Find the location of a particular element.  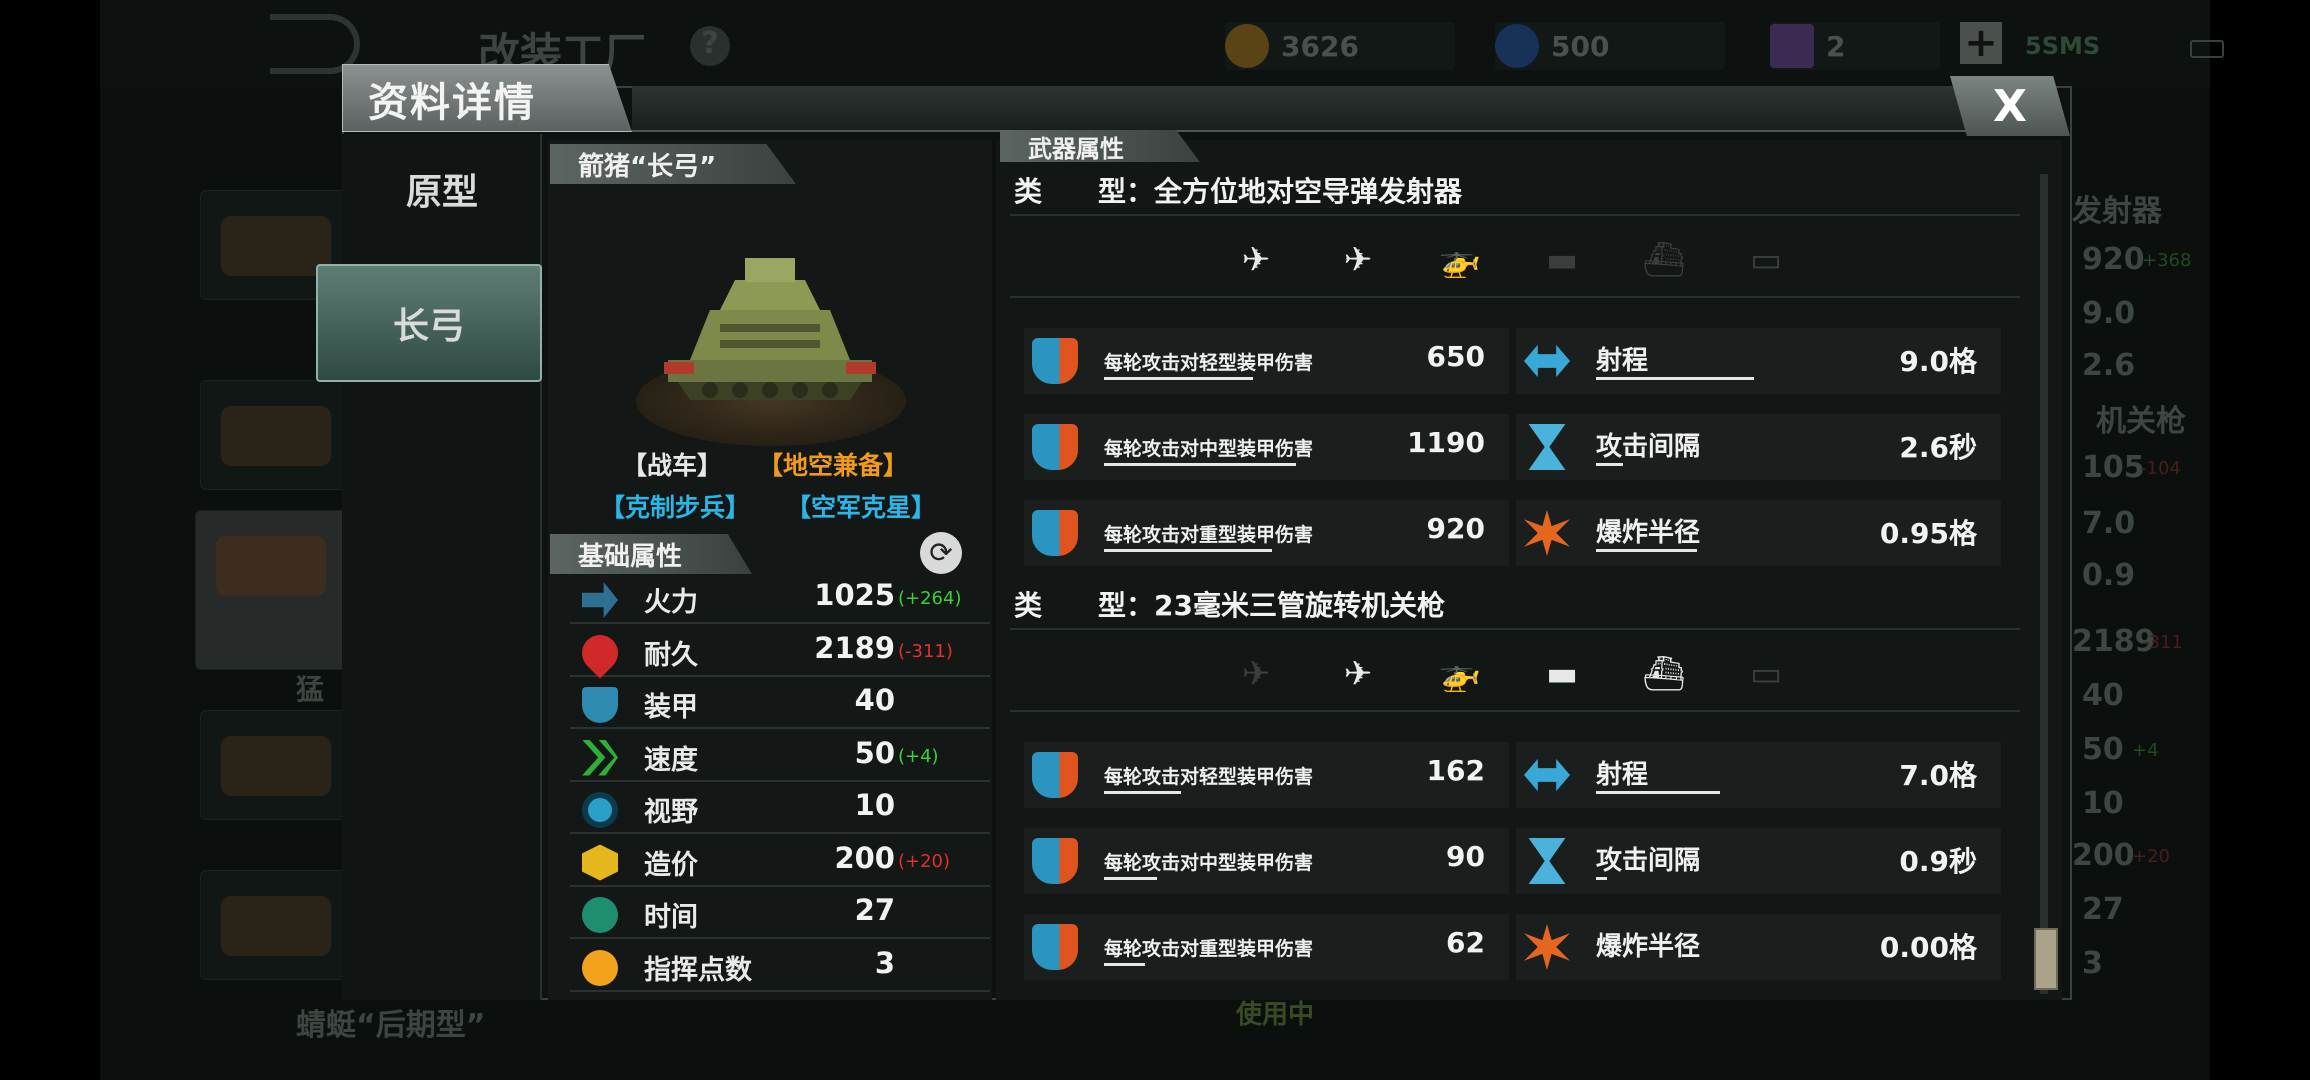

attribute-name: 视野 is located at coordinates (671, 812).